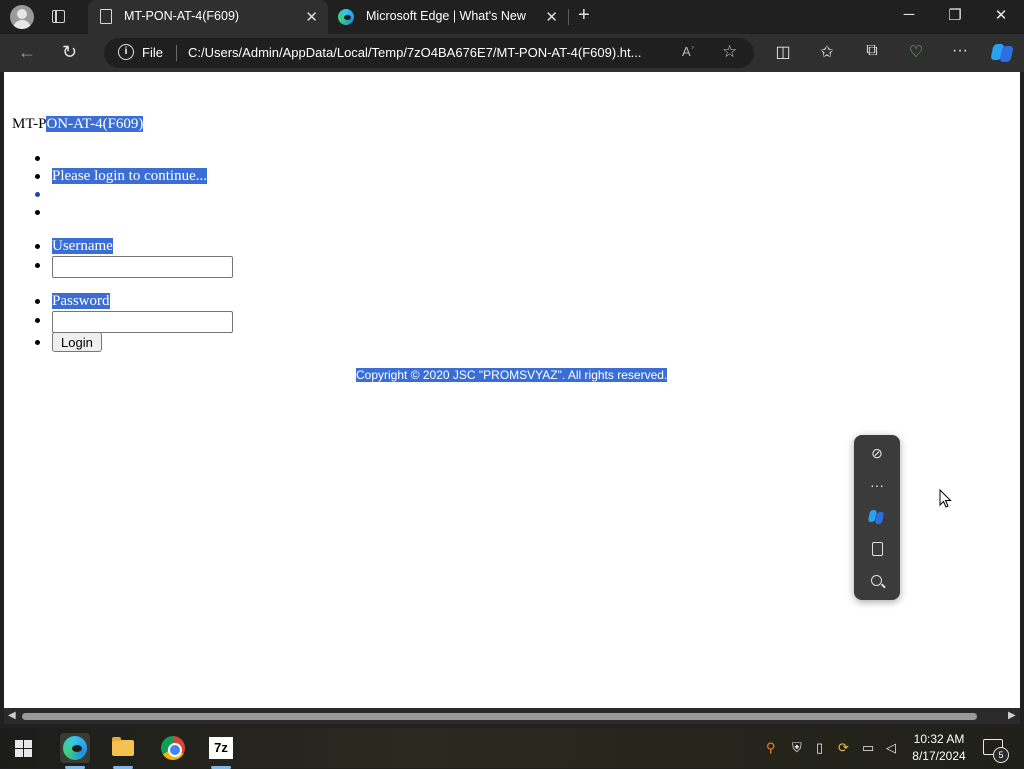 The image size is (1024, 769). I want to click on password-input, so click(142, 322).